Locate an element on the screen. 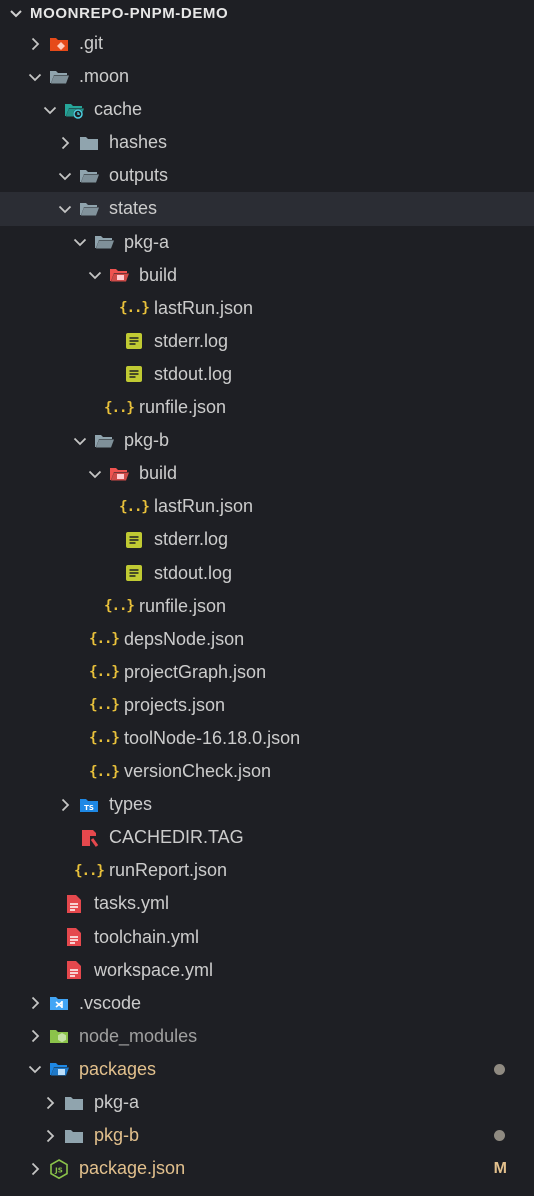  tree-row-lastrun-b: {..} lastRun.json is located at coordinates (267, 506).